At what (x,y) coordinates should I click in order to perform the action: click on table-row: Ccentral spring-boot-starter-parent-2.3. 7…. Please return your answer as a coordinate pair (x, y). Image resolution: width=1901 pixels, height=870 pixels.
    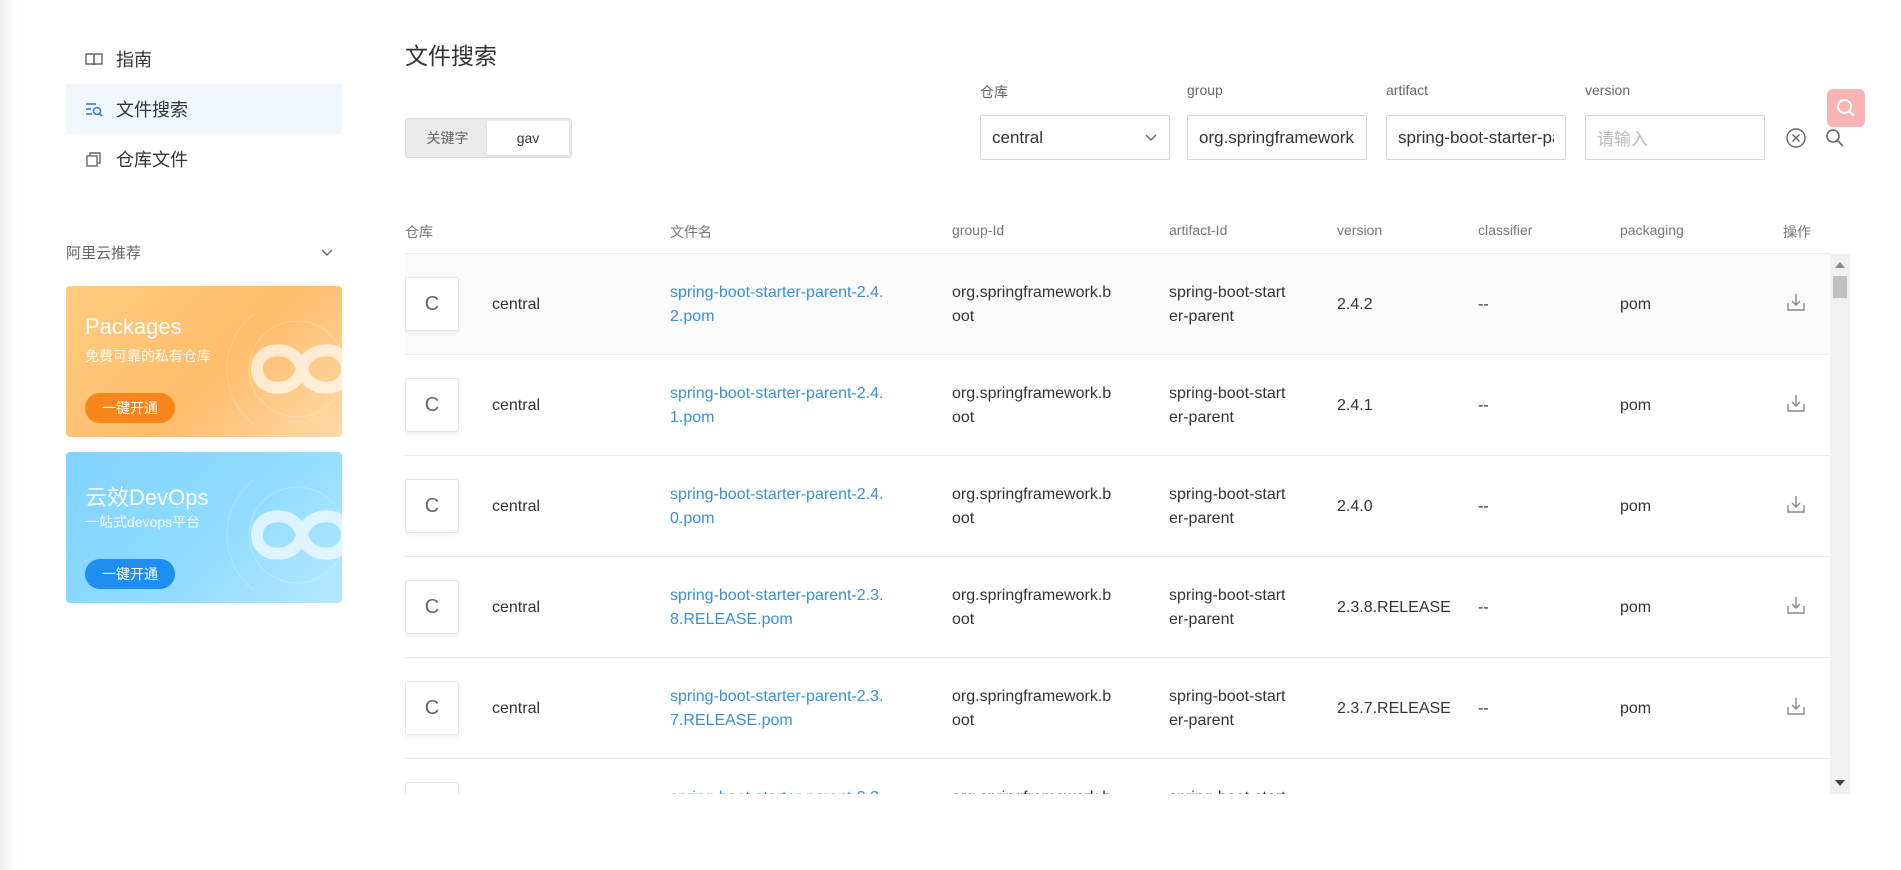
    Looking at the image, I should click on (1117, 708).